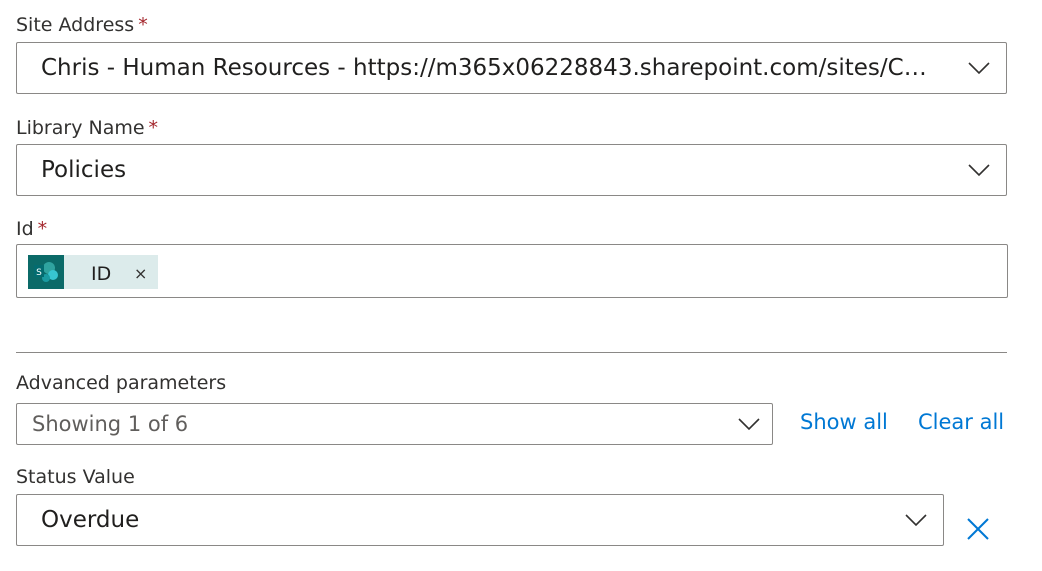 Image resolution: width=1042 pixels, height=571 pixels. What do you see at coordinates (961, 422) in the screenshot?
I see `clear-all-link: Clear all` at bounding box center [961, 422].